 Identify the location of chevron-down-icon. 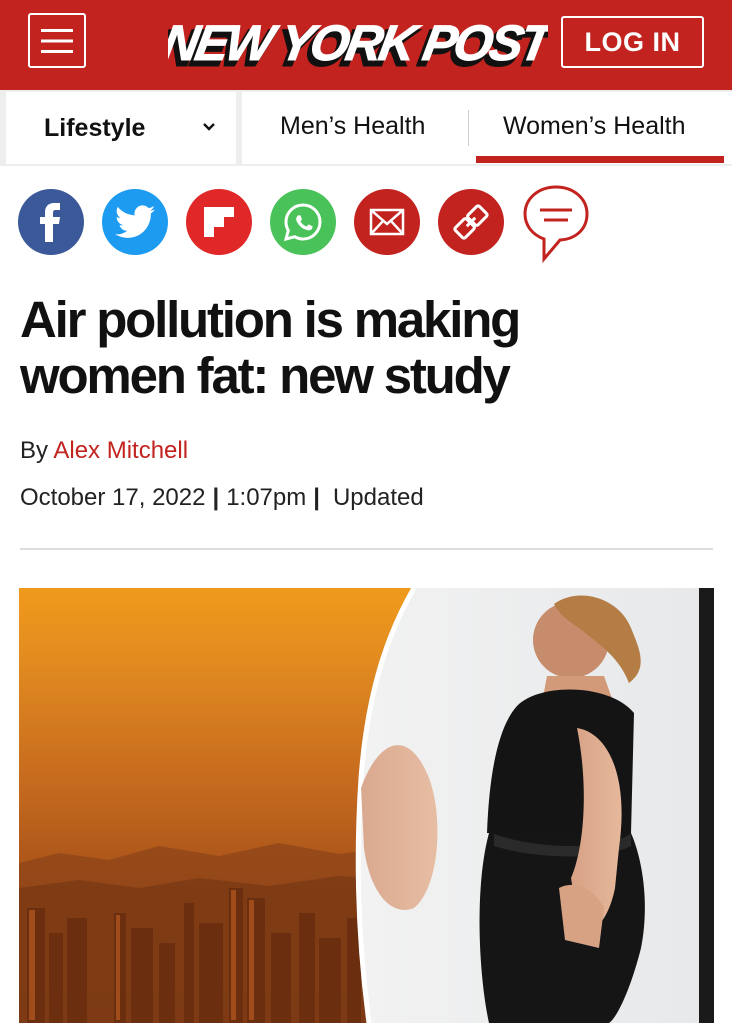
(209, 127).